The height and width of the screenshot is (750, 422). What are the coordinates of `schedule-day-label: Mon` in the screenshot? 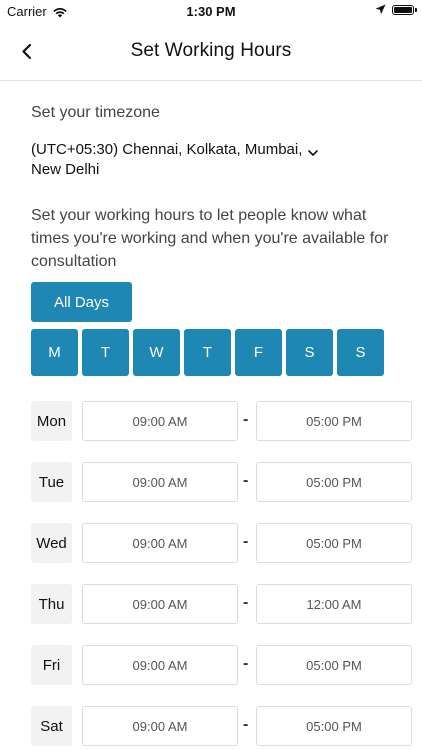 It's located at (51, 421).